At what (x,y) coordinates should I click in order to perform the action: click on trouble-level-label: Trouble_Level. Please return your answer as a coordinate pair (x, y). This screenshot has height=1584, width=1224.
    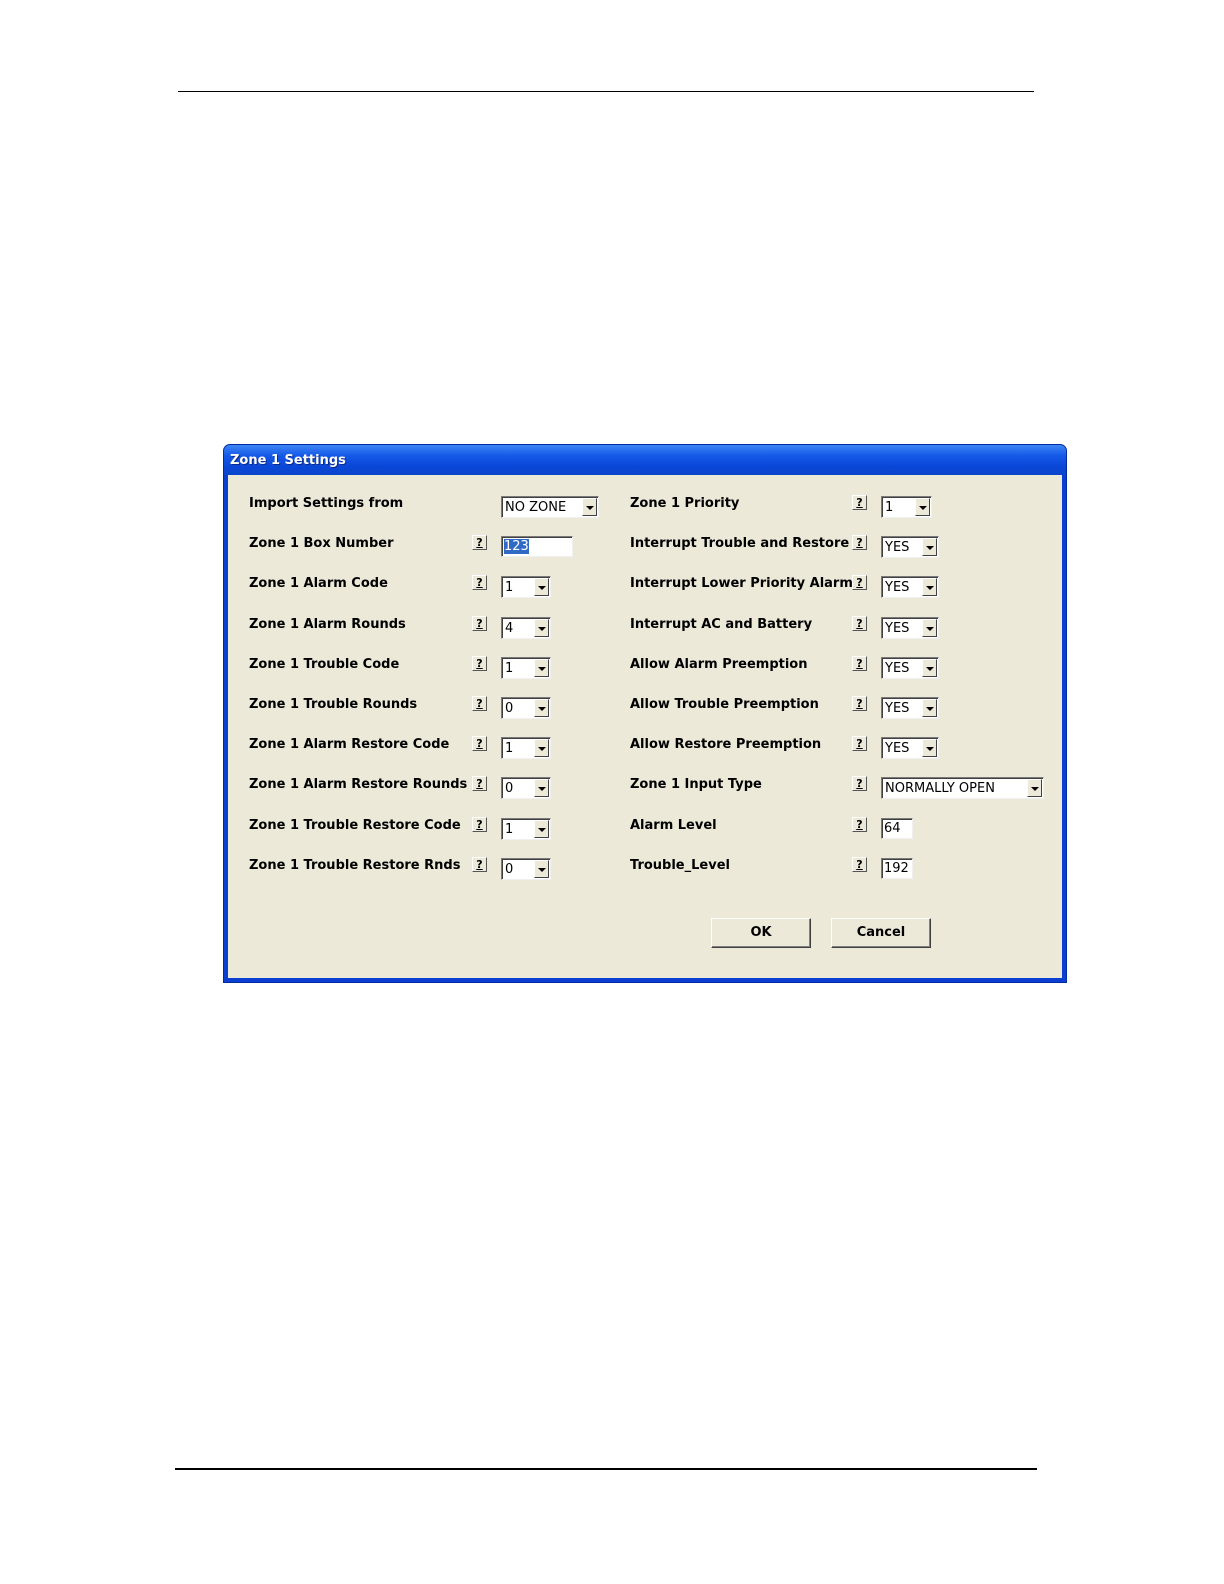
    Looking at the image, I should click on (680, 865).